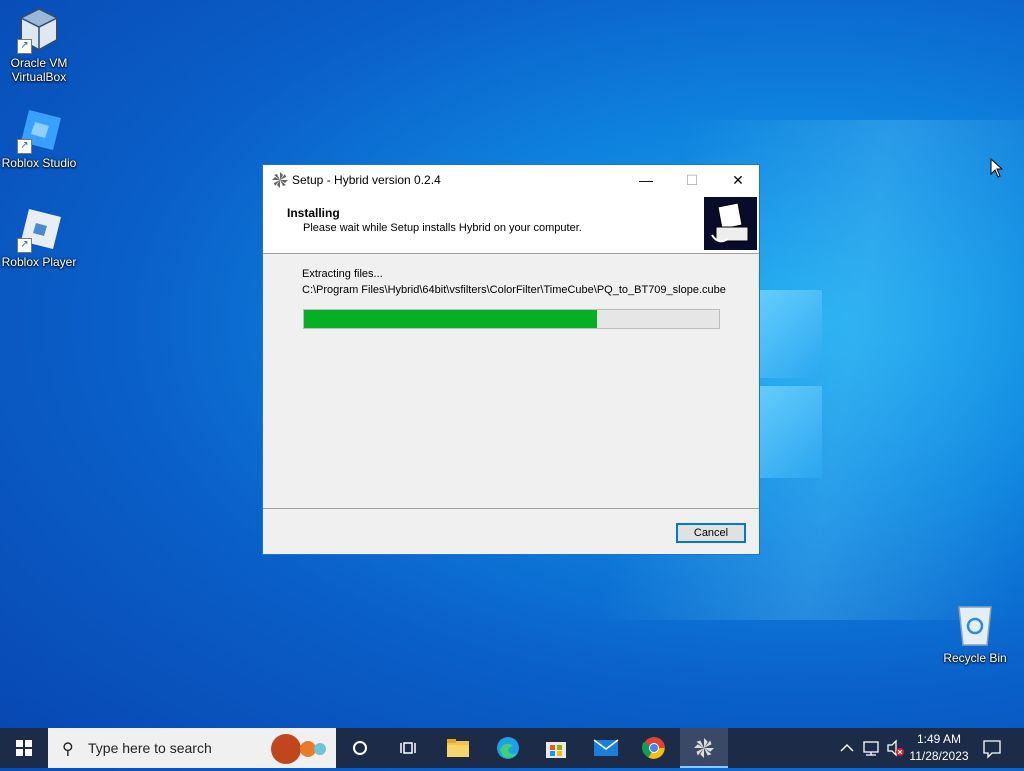 The height and width of the screenshot is (771, 1024). Describe the element at coordinates (280, 180) in the screenshot. I see `hybrid-app-icon` at that location.